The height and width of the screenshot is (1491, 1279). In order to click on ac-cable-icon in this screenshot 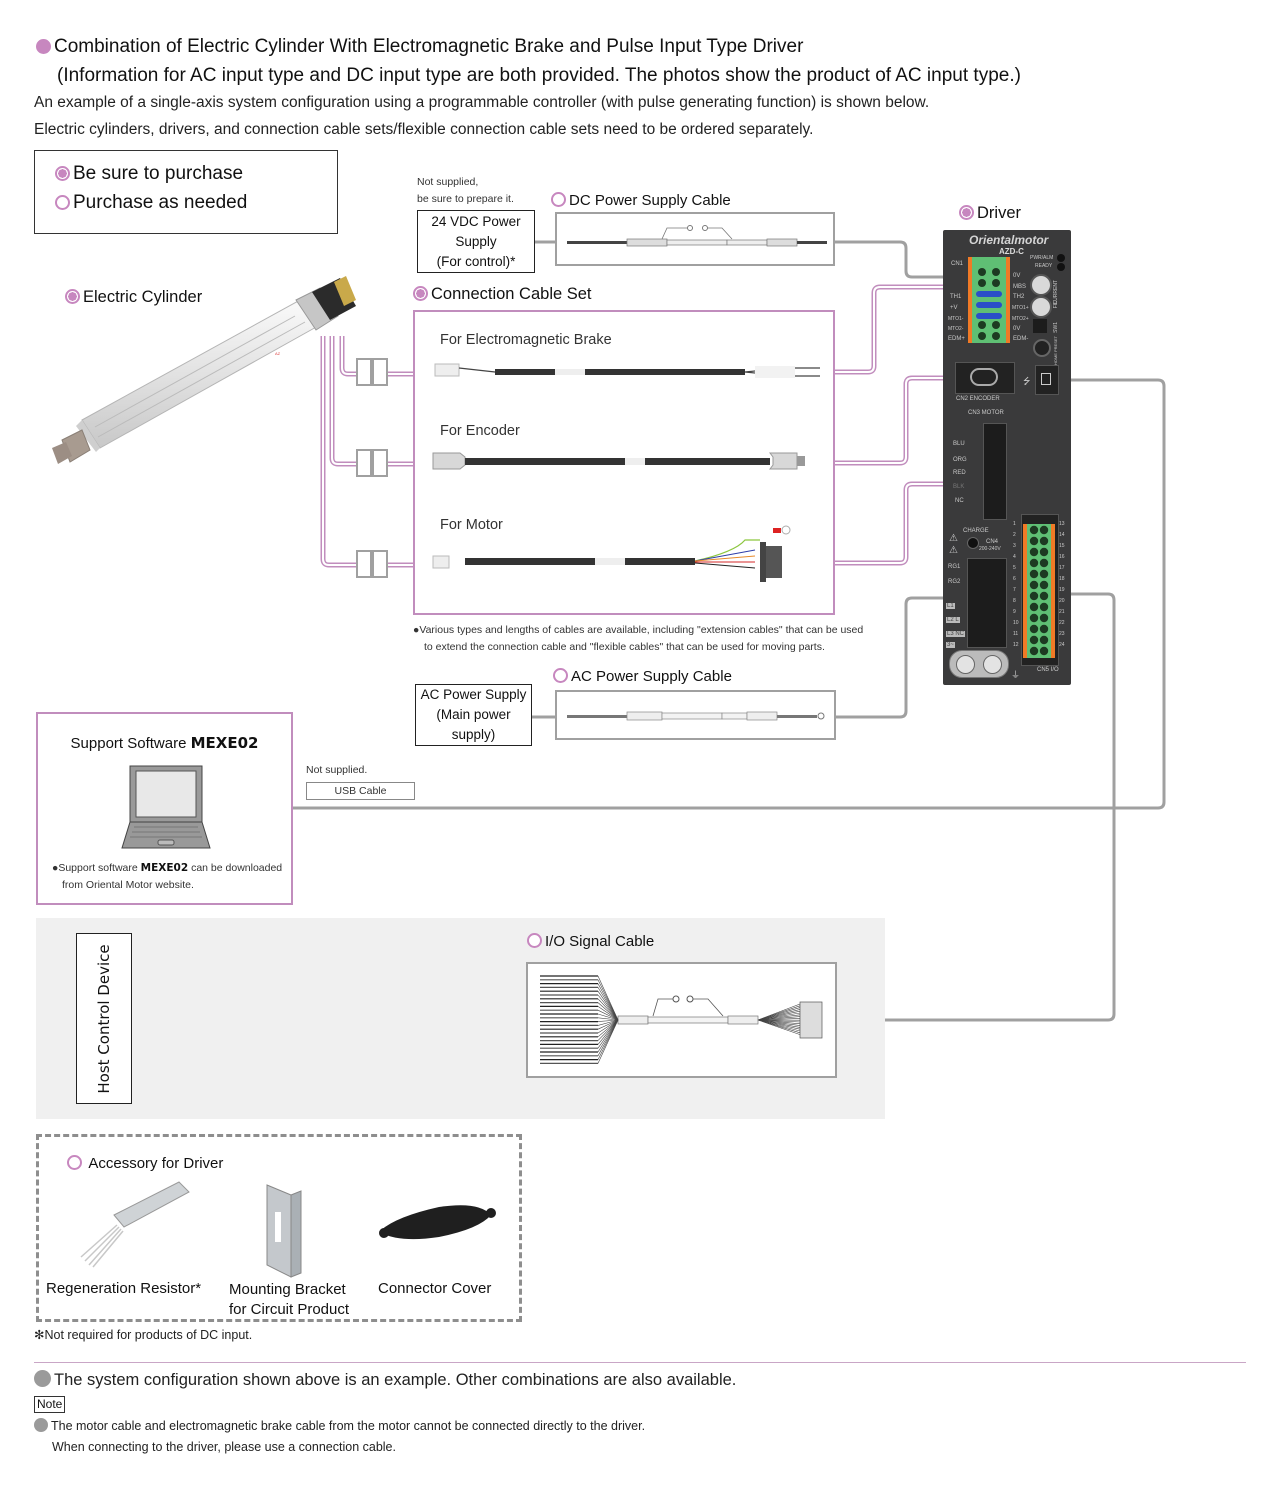, I will do `click(696, 716)`.